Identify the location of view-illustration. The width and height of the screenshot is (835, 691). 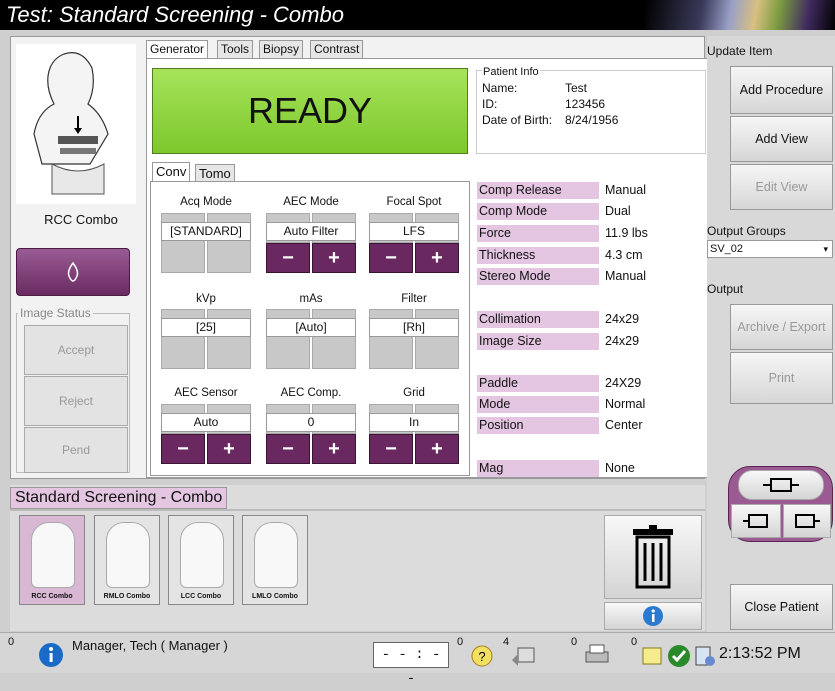
(76, 124).